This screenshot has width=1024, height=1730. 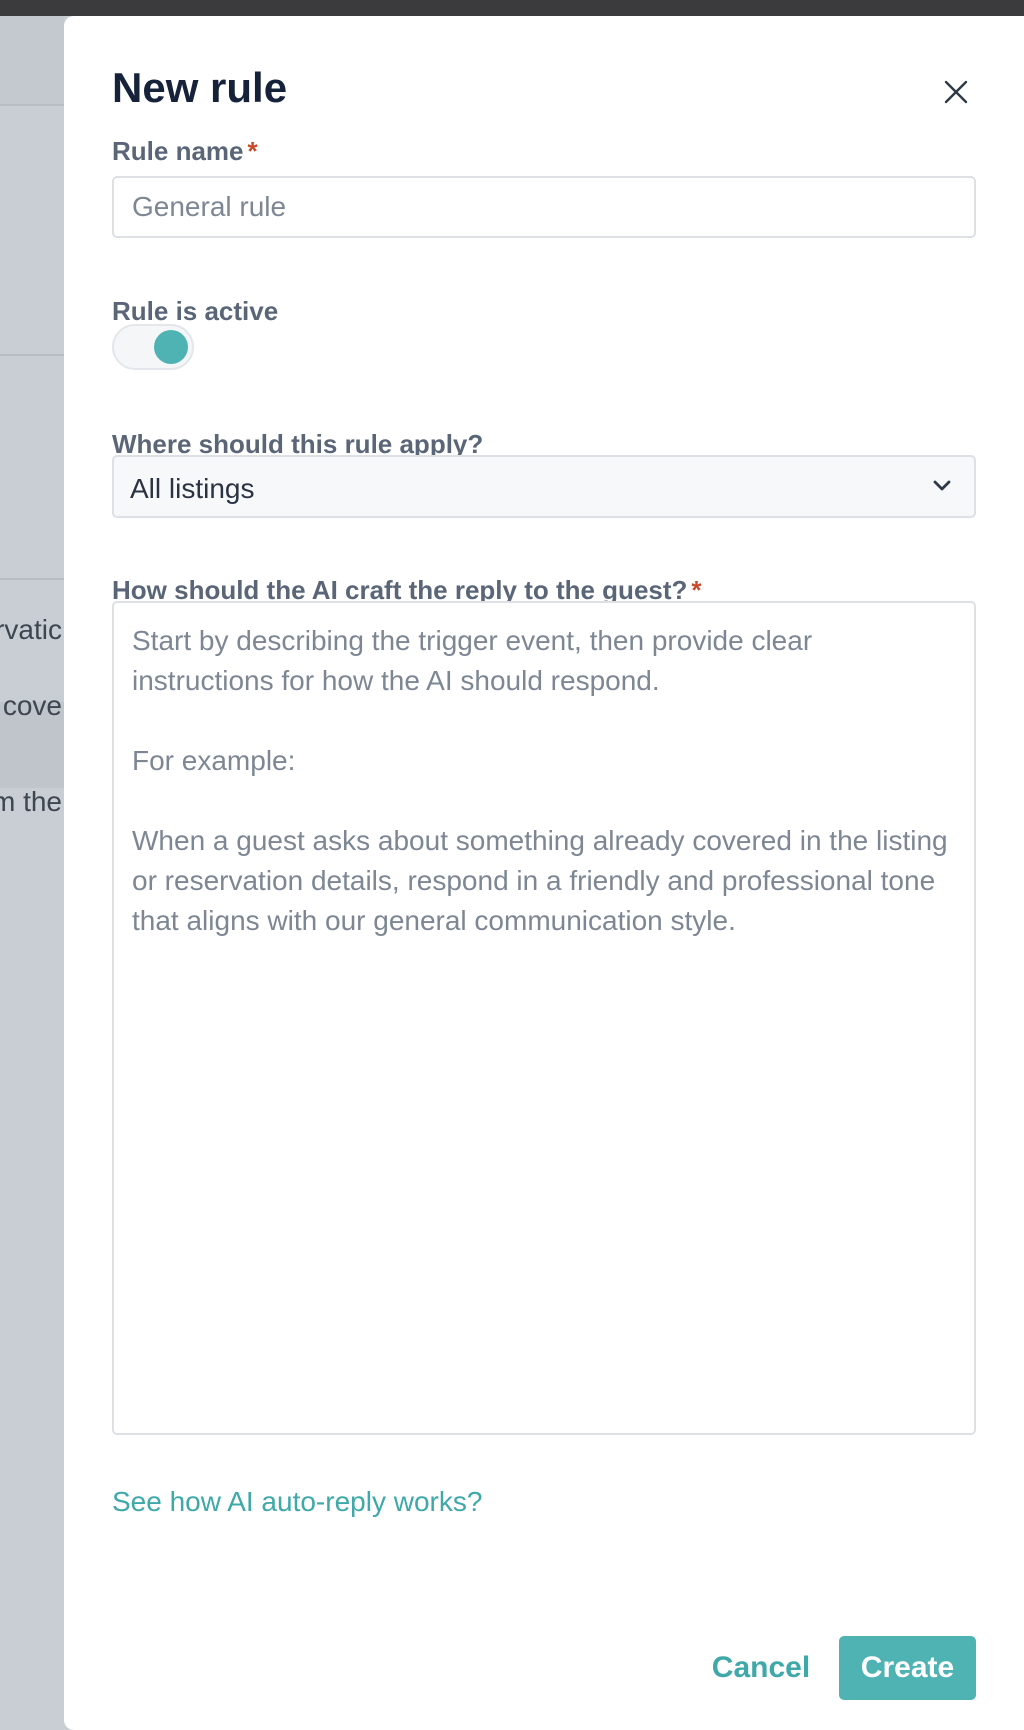 I want to click on close-icon, so click(x=956, y=92).